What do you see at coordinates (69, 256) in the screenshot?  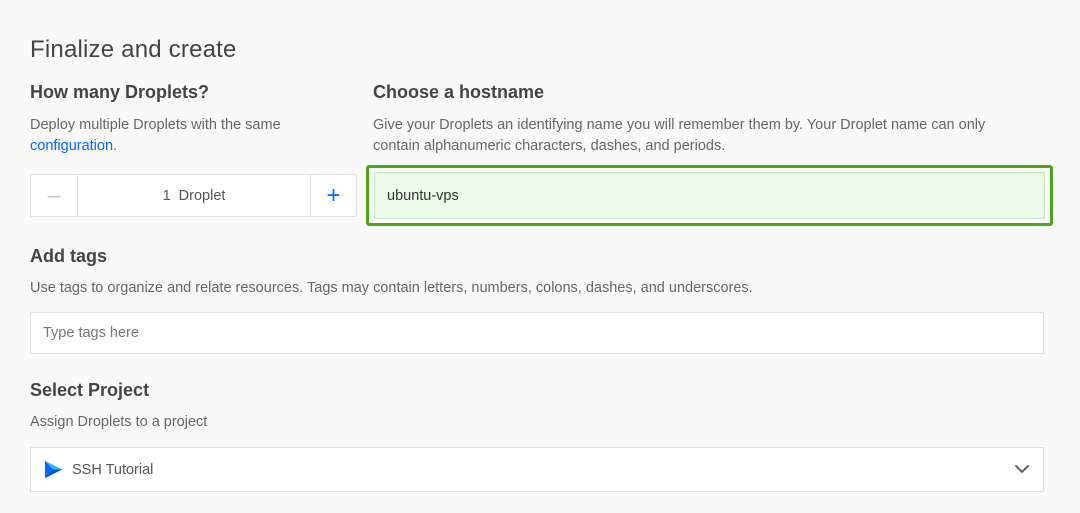 I see `tags-heading: Add tags` at bounding box center [69, 256].